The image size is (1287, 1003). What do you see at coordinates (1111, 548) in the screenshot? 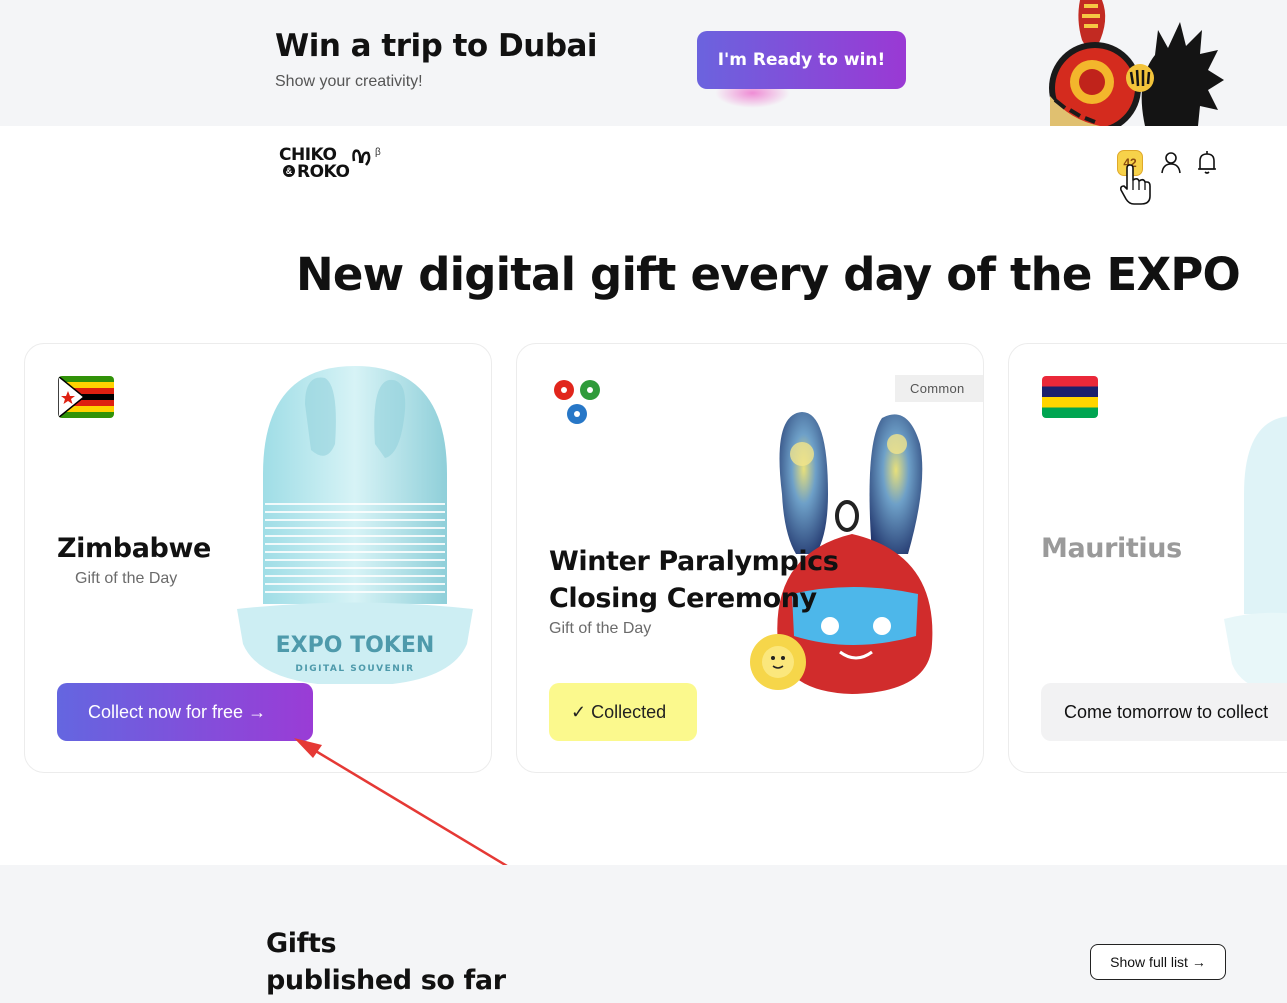
I see `card-title: Mauritius` at bounding box center [1111, 548].